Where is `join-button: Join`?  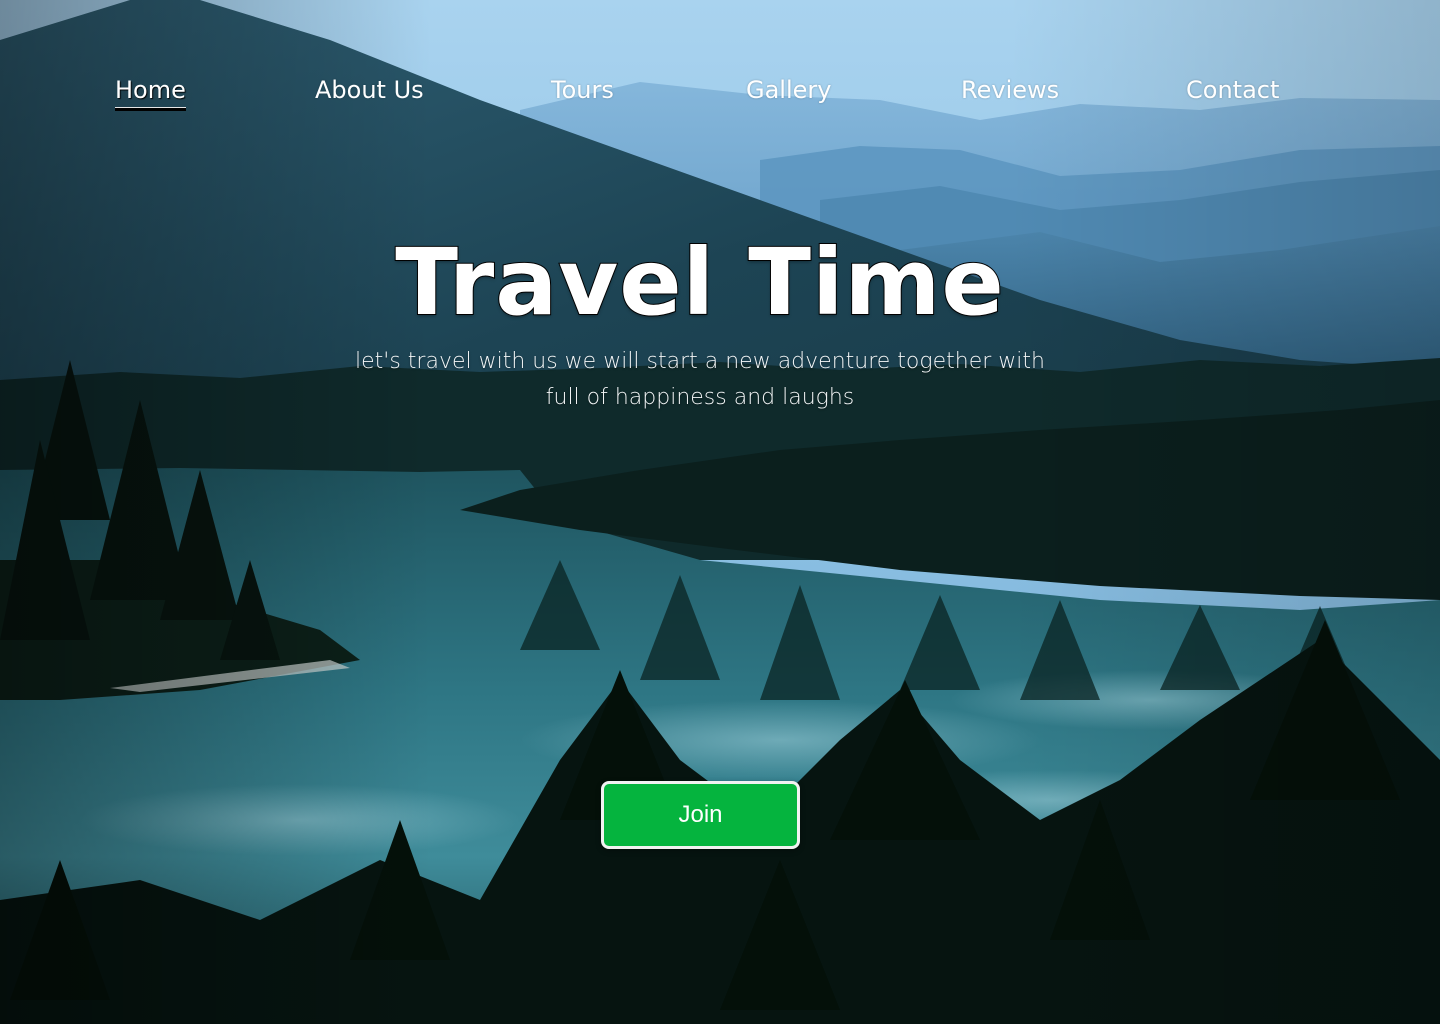
join-button: Join is located at coordinates (700, 815).